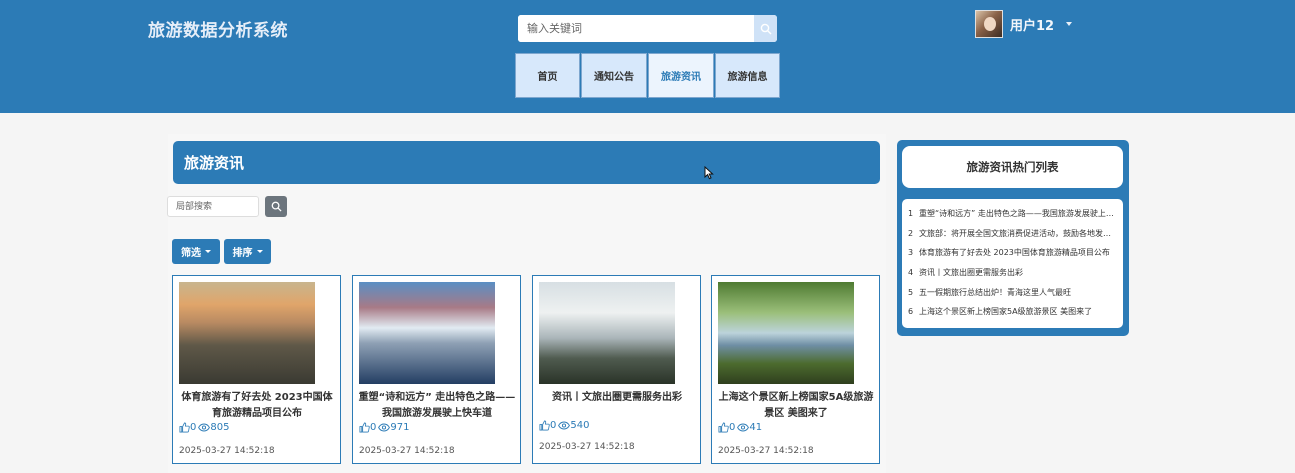 The height and width of the screenshot is (473, 1295). What do you see at coordinates (580, 425) in the screenshot?
I see `view-count: 540` at bounding box center [580, 425].